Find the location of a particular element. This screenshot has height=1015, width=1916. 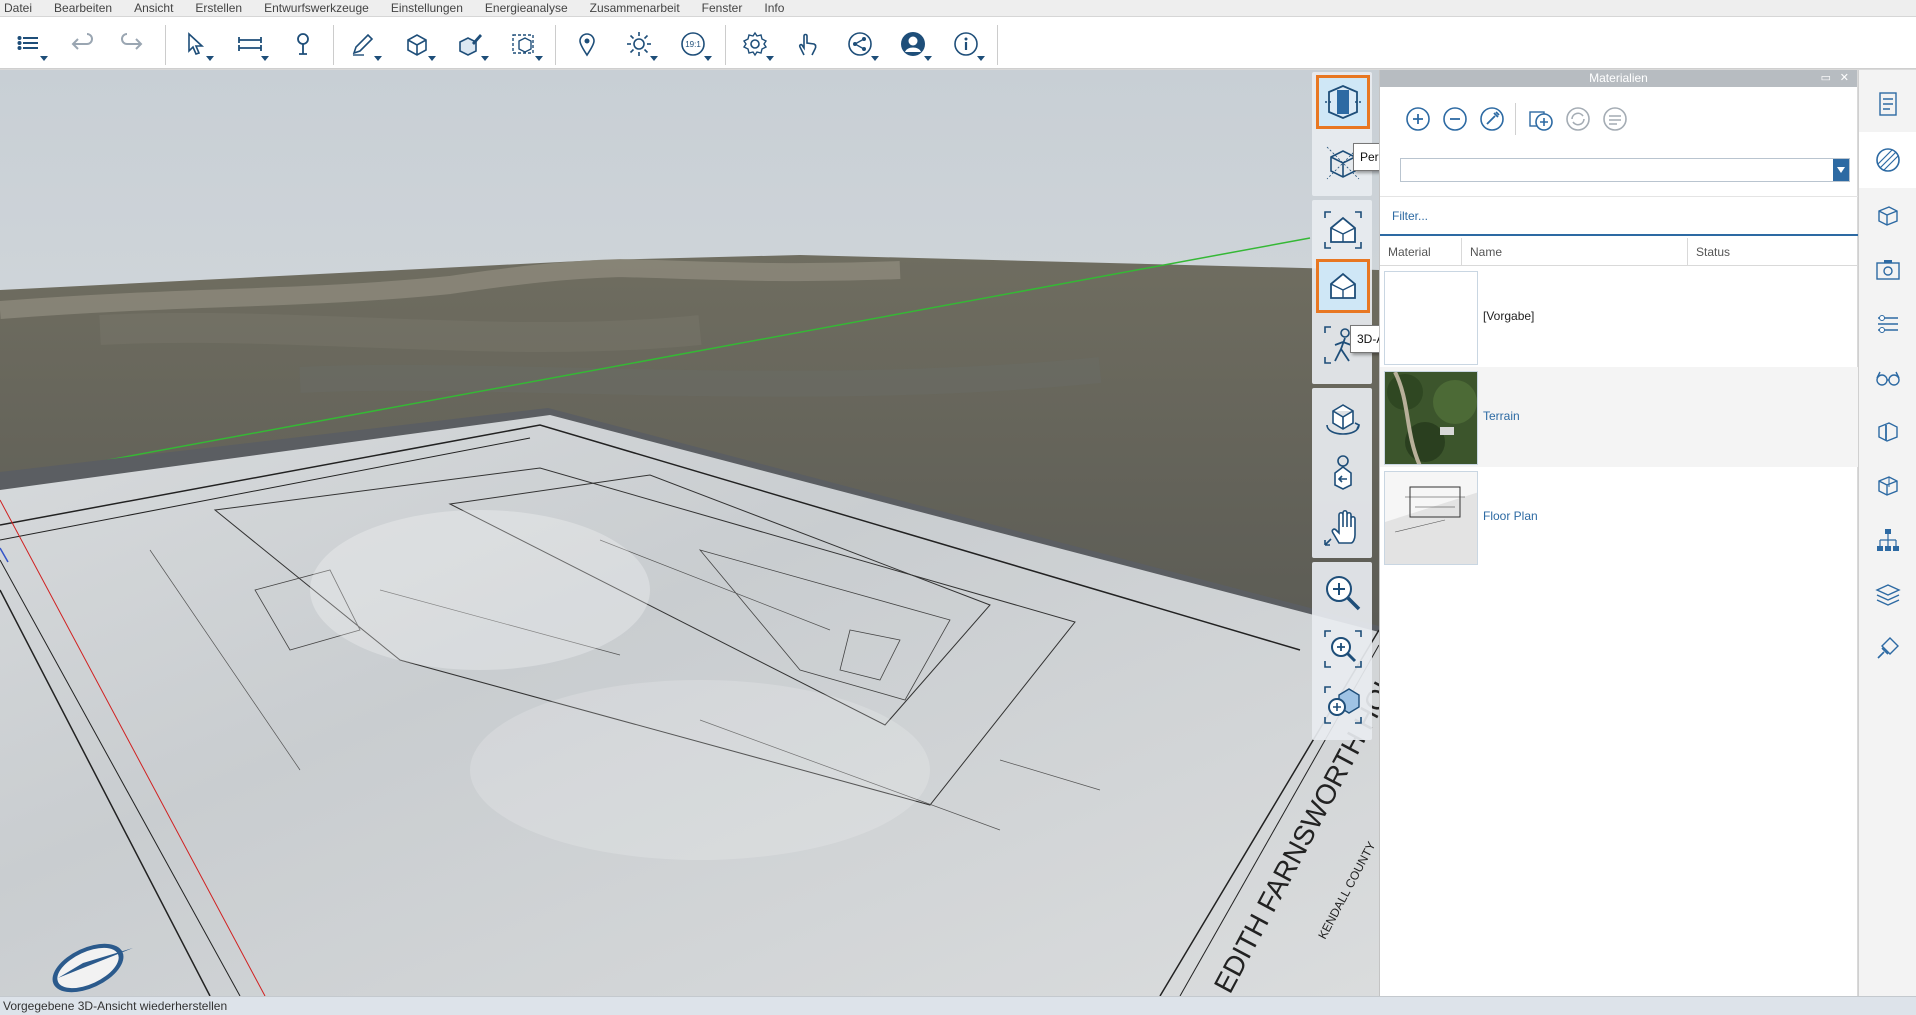

navigation-bar is located at coordinates (1342, 406).